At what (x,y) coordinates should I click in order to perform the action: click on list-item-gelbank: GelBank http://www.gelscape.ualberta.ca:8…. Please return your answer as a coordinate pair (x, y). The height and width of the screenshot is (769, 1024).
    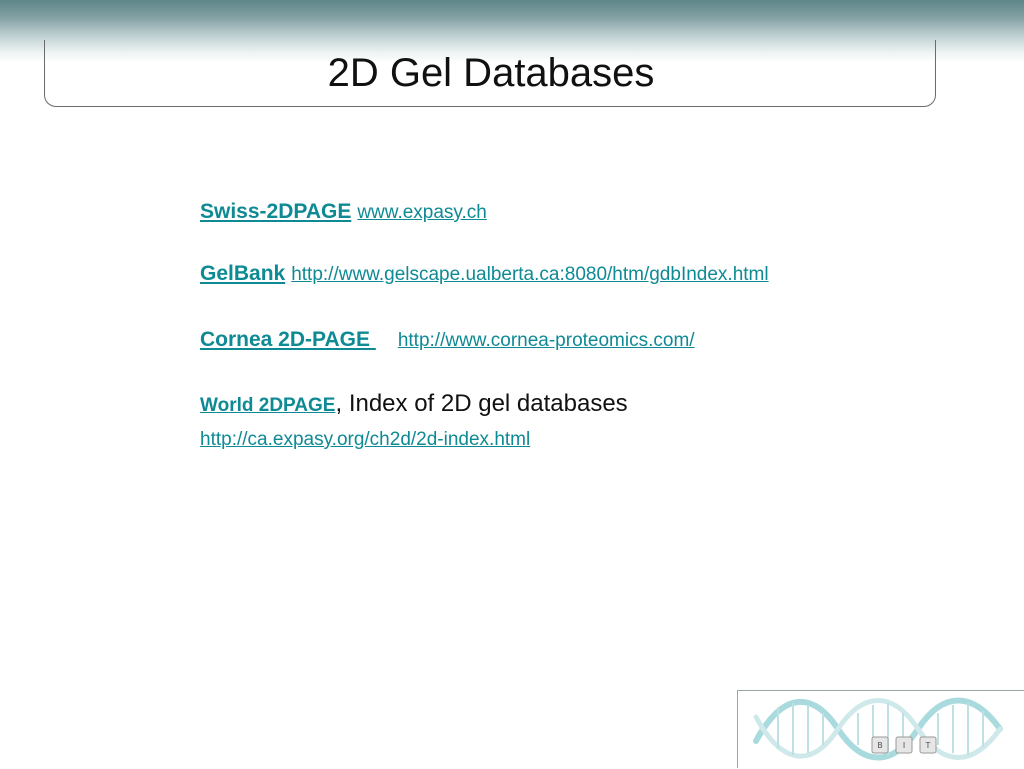
    Looking at the image, I should click on (484, 274).